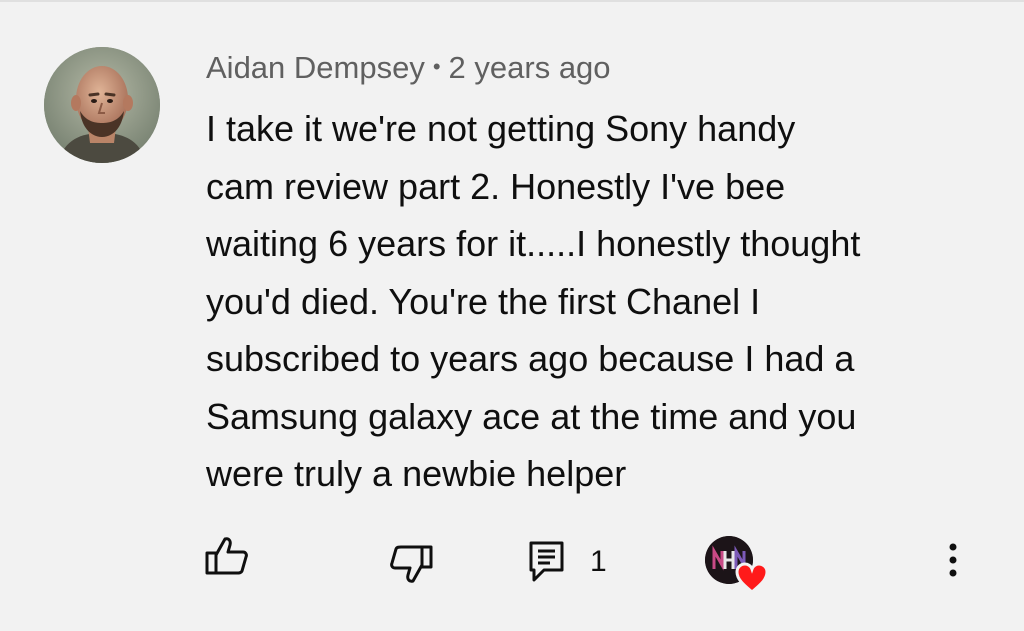 The height and width of the screenshot is (631, 1024). Describe the element at coordinates (315, 67) in the screenshot. I see `author-name: Aidan Dempsey` at that location.